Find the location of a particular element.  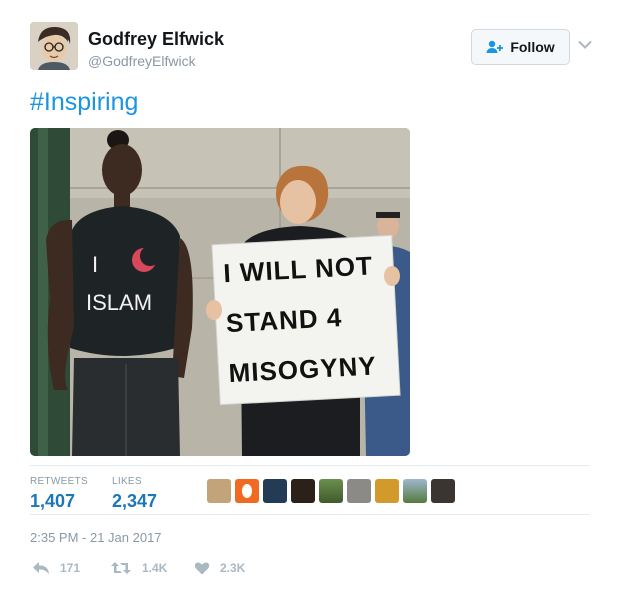

like-button: 2.3K is located at coordinates (219, 568).